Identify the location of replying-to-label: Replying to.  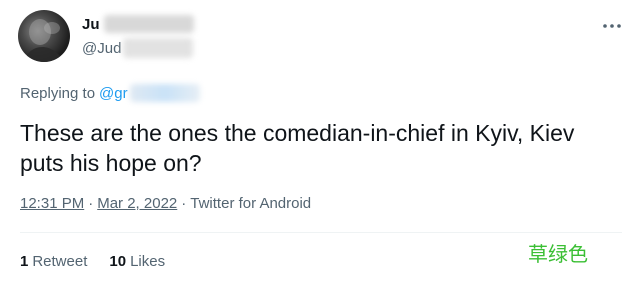
(58, 93).